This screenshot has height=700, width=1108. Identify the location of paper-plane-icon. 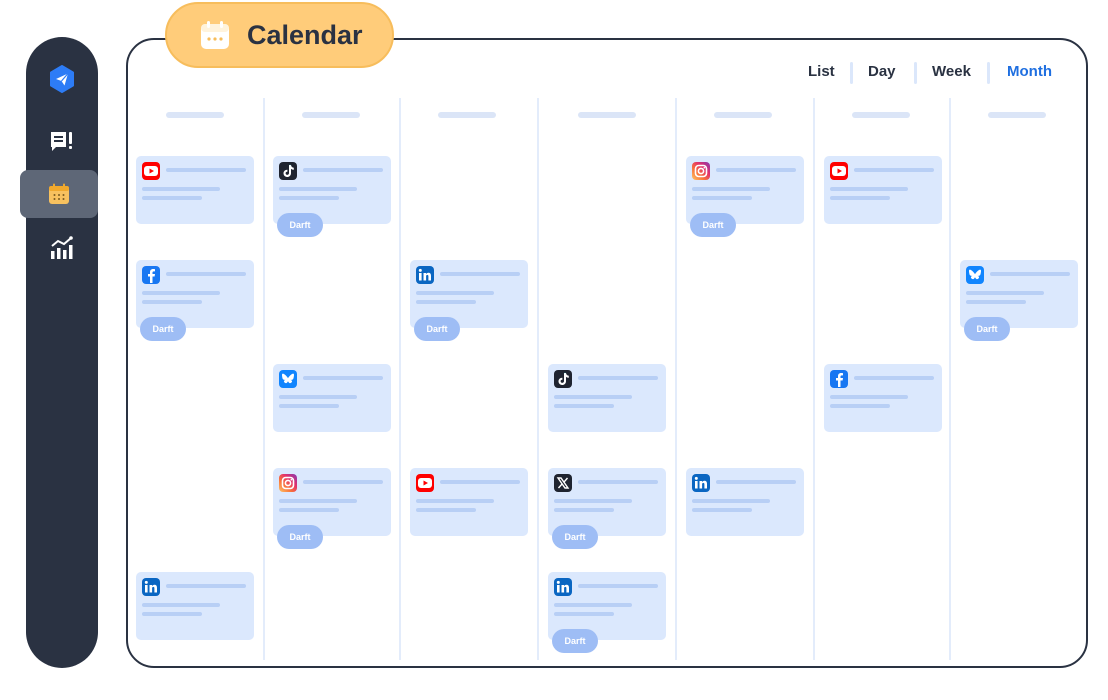
(62, 79).